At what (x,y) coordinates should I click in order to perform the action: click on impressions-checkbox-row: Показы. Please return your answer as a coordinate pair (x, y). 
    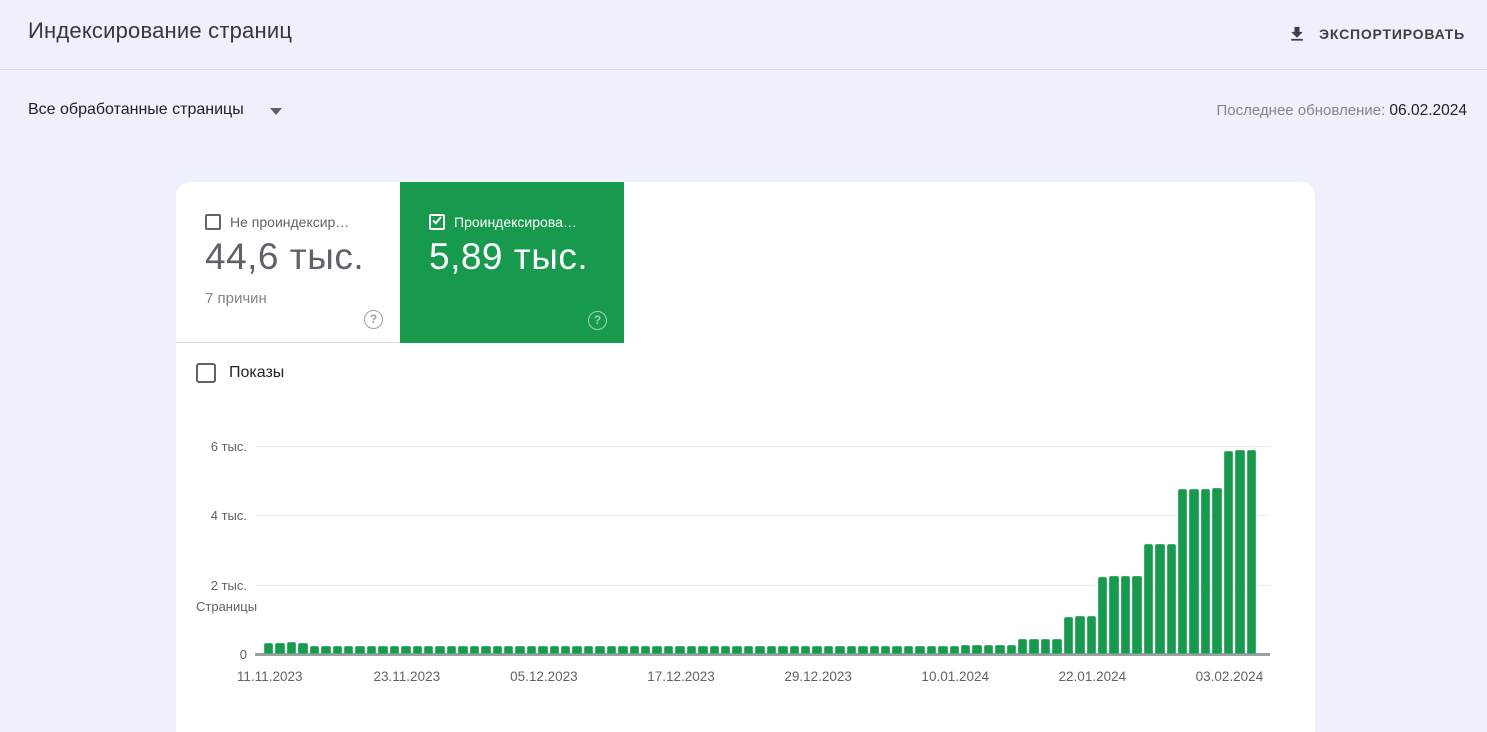
    Looking at the image, I should click on (240, 373).